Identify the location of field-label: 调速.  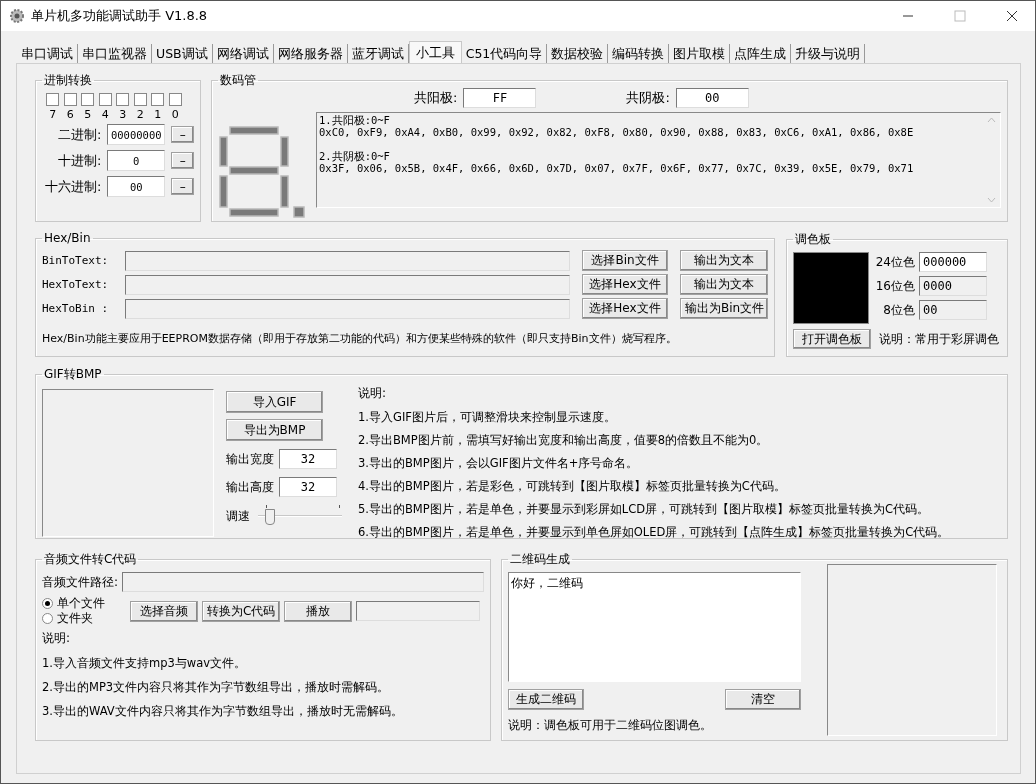
(238, 516).